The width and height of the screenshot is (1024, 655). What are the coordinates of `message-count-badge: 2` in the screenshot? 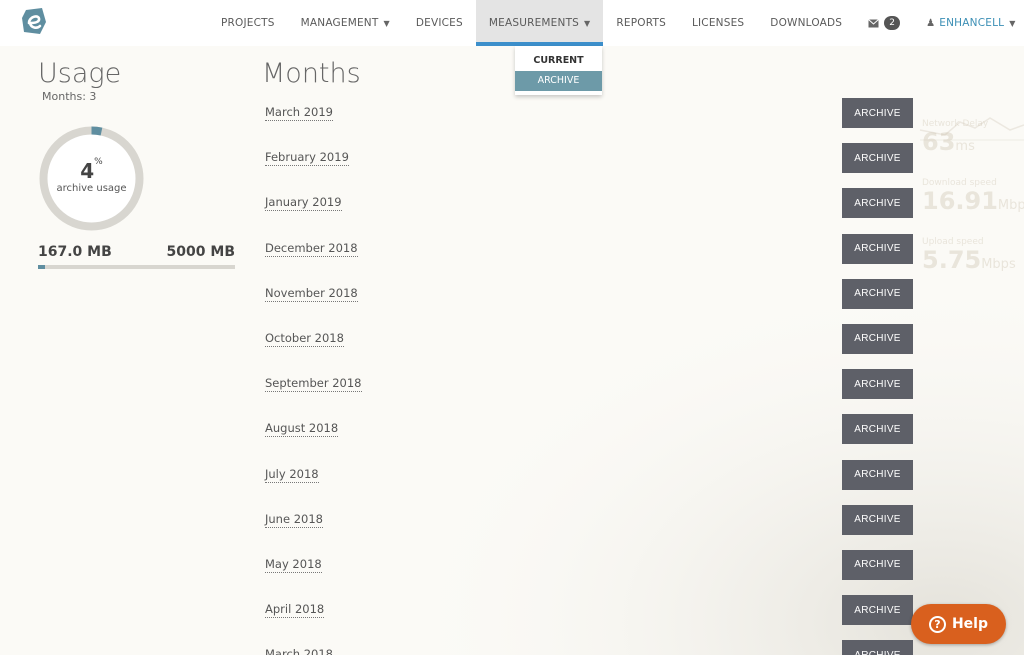 It's located at (892, 23).